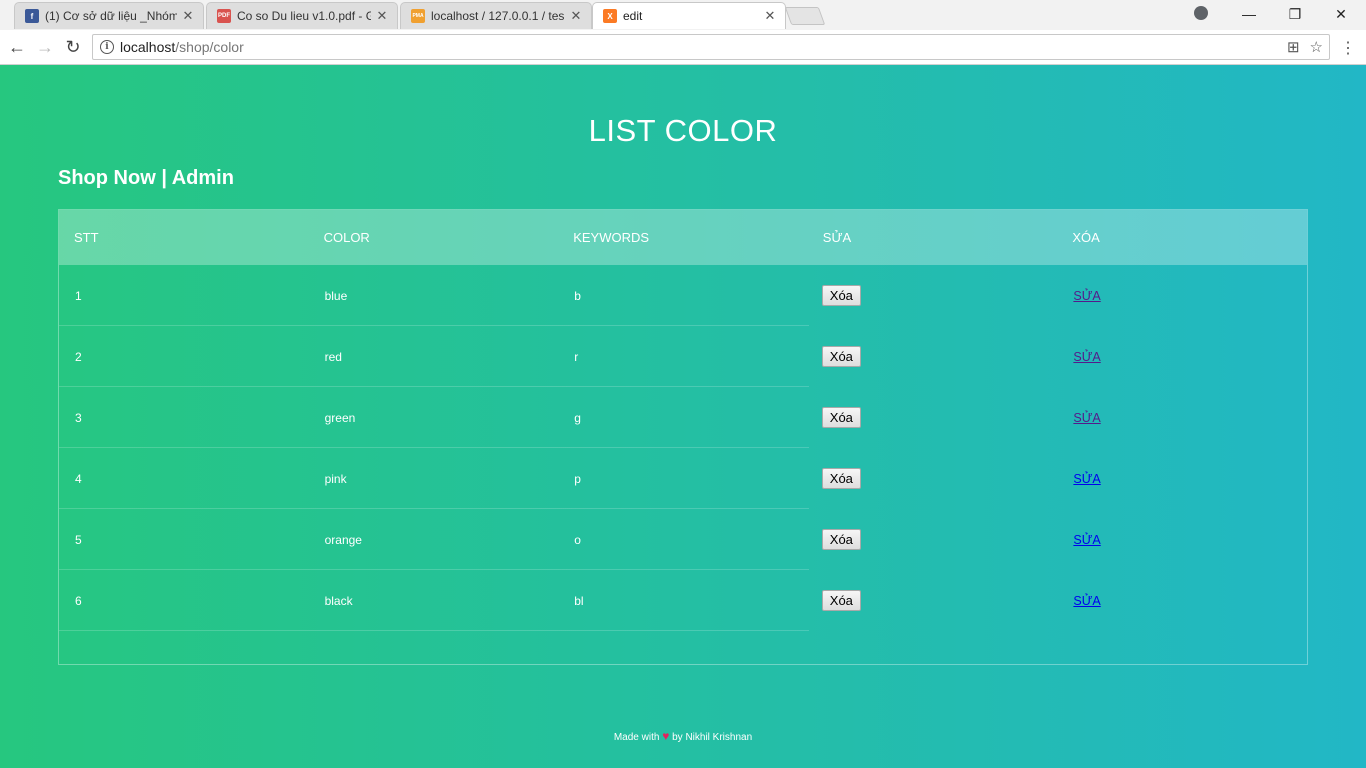 The height and width of the screenshot is (768, 1366). I want to click on footer-author: by Nikhil Krishnan, so click(712, 737).